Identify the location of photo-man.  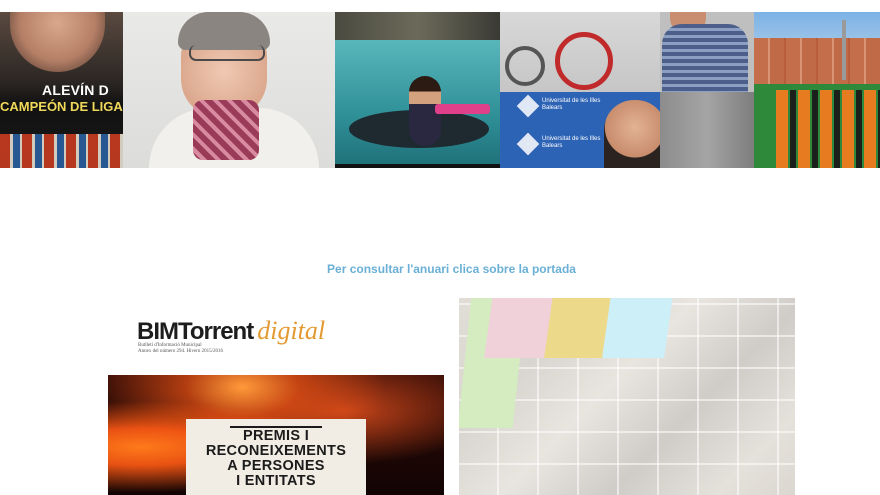
(632, 134).